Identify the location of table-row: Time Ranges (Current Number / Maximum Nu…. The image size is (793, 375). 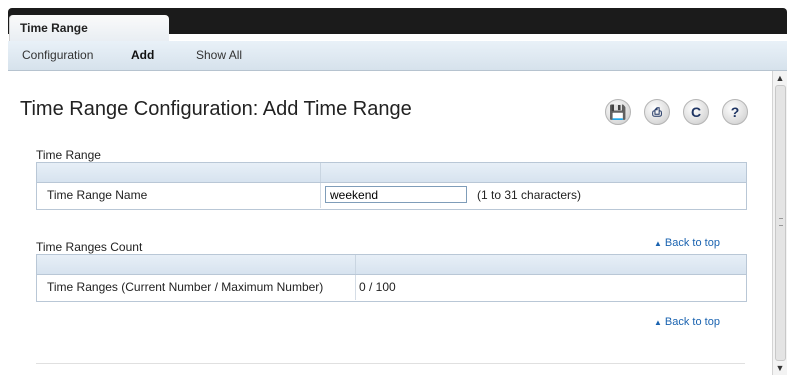
(391, 287).